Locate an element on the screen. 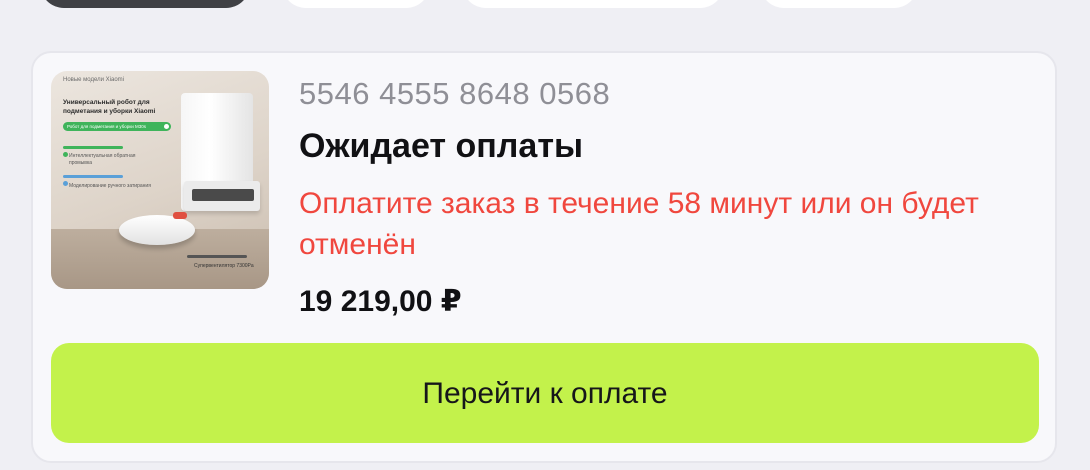  feature-text: Интеллектуальная обратная промывка is located at coordinates (102, 159).